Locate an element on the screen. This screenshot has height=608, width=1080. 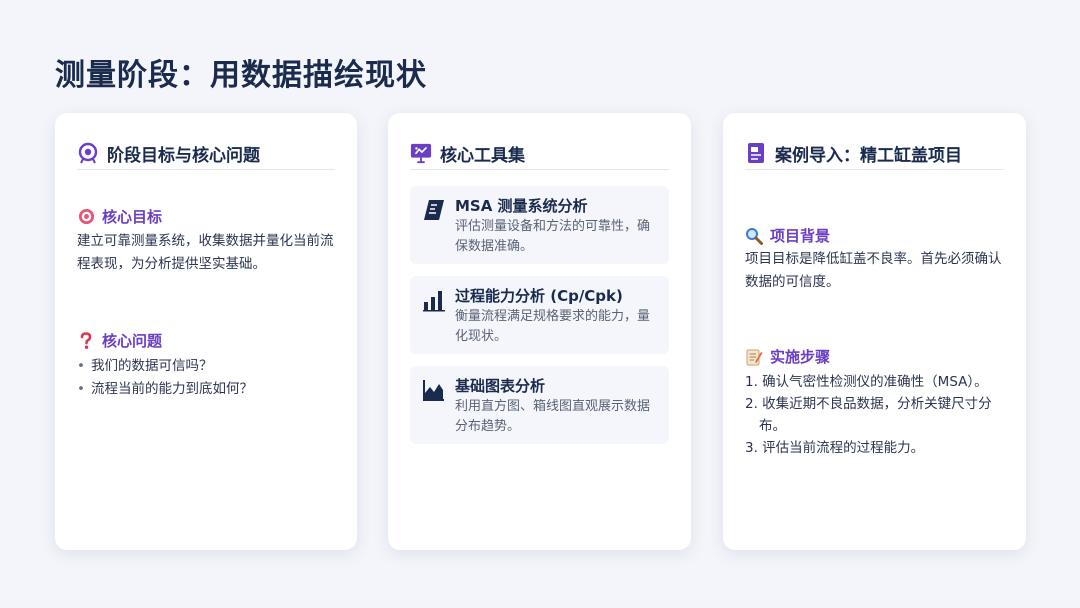
area-chart-icon is located at coordinates (434, 390).